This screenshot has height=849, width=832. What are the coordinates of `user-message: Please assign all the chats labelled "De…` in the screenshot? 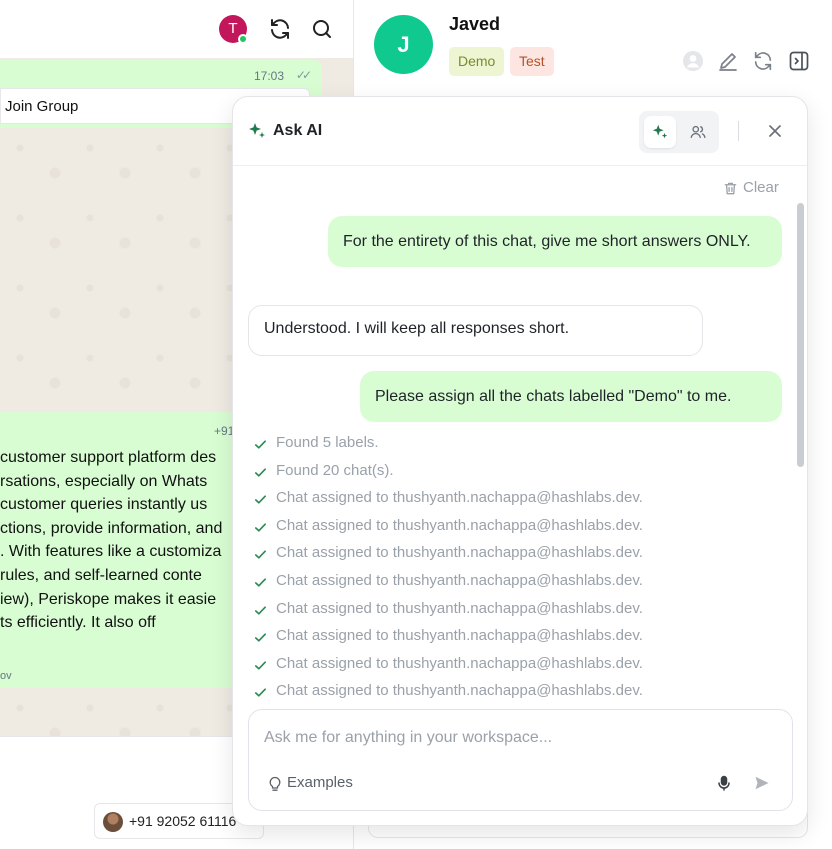 It's located at (571, 396).